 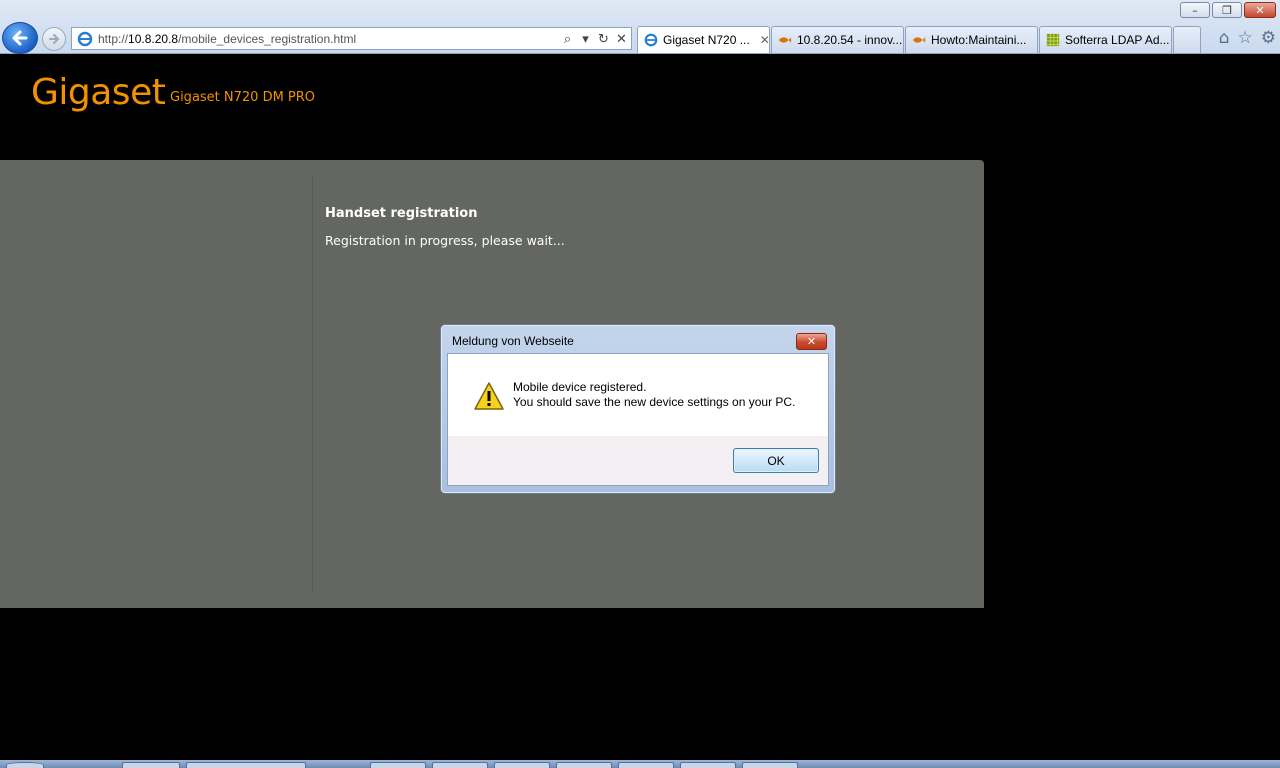 I want to click on start-button, so click(x=25, y=765).